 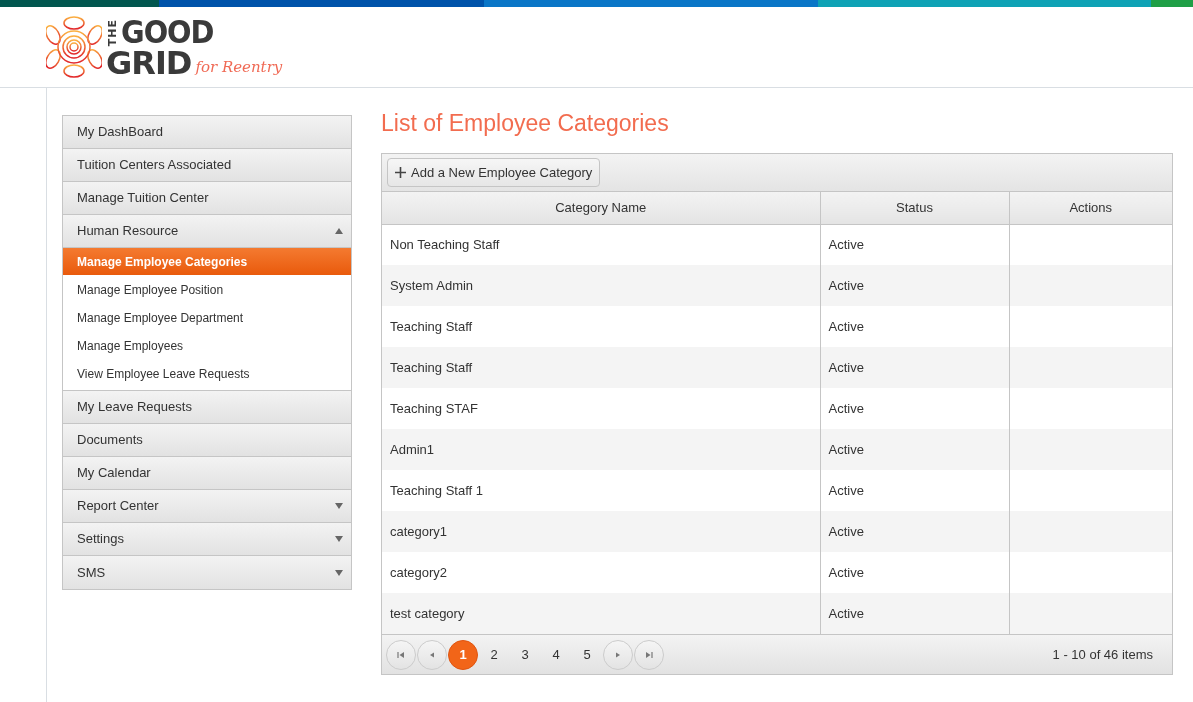 What do you see at coordinates (167, 32) in the screenshot?
I see `logo-text: GOOD` at bounding box center [167, 32].